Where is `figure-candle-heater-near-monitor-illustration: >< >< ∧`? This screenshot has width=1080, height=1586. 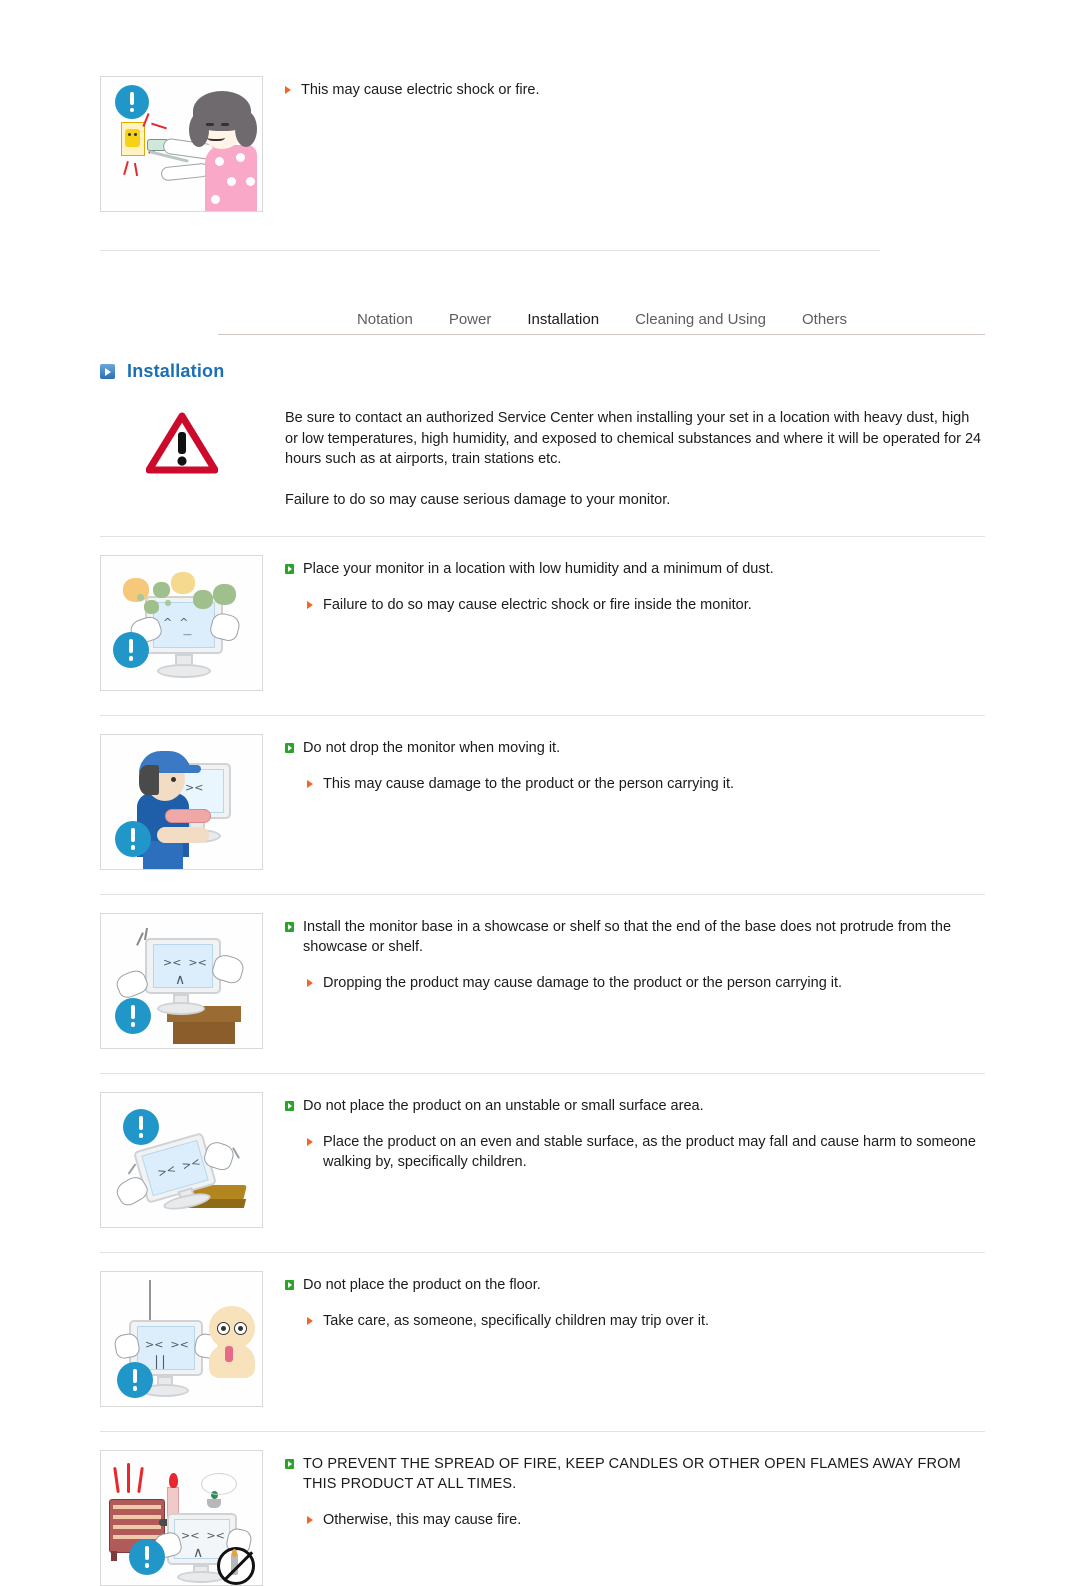
figure-candle-heater-near-monitor-illustration: >< >< ∧ is located at coordinates (181, 1518).